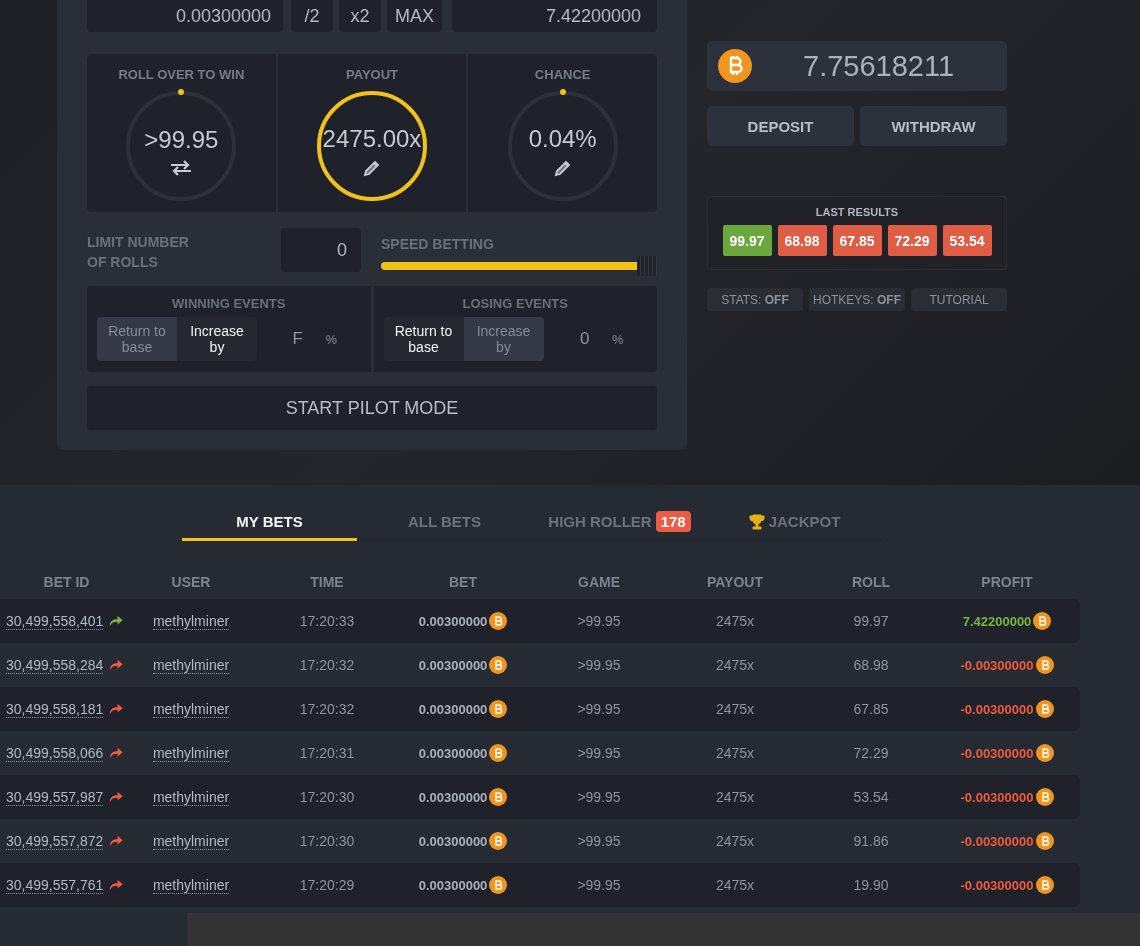 The image size is (1140, 946). What do you see at coordinates (181, 168) in the screenshot?
I see `swap-icon` at bounding box center [181, 168].